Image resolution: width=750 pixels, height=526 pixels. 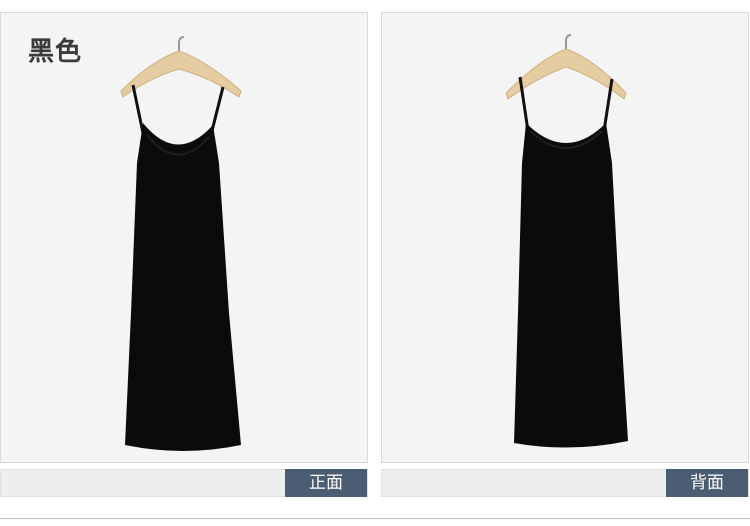 I want to click on caption-bar-back: 背面, so click(x=565, y=483).